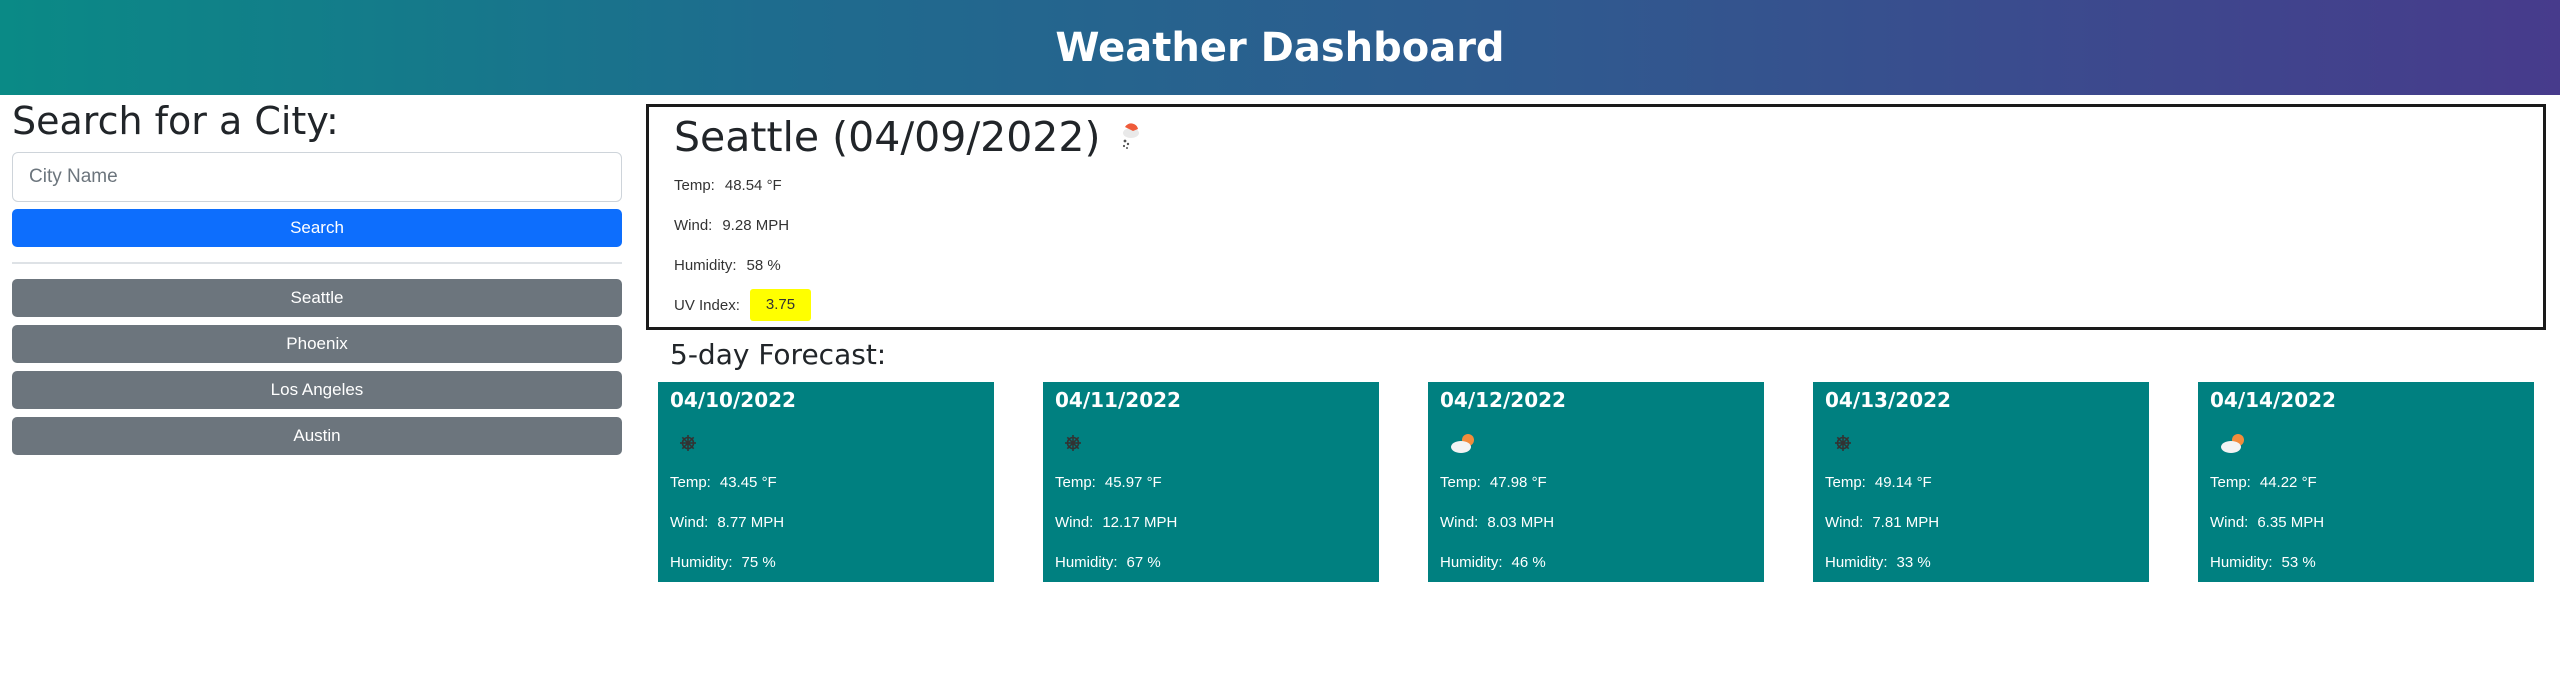 This screenshot has height=678, width=2560. Describe the element at coordinates (317, 298) in the screenshot. I see `history-button-seattle: Seattle` at that location.